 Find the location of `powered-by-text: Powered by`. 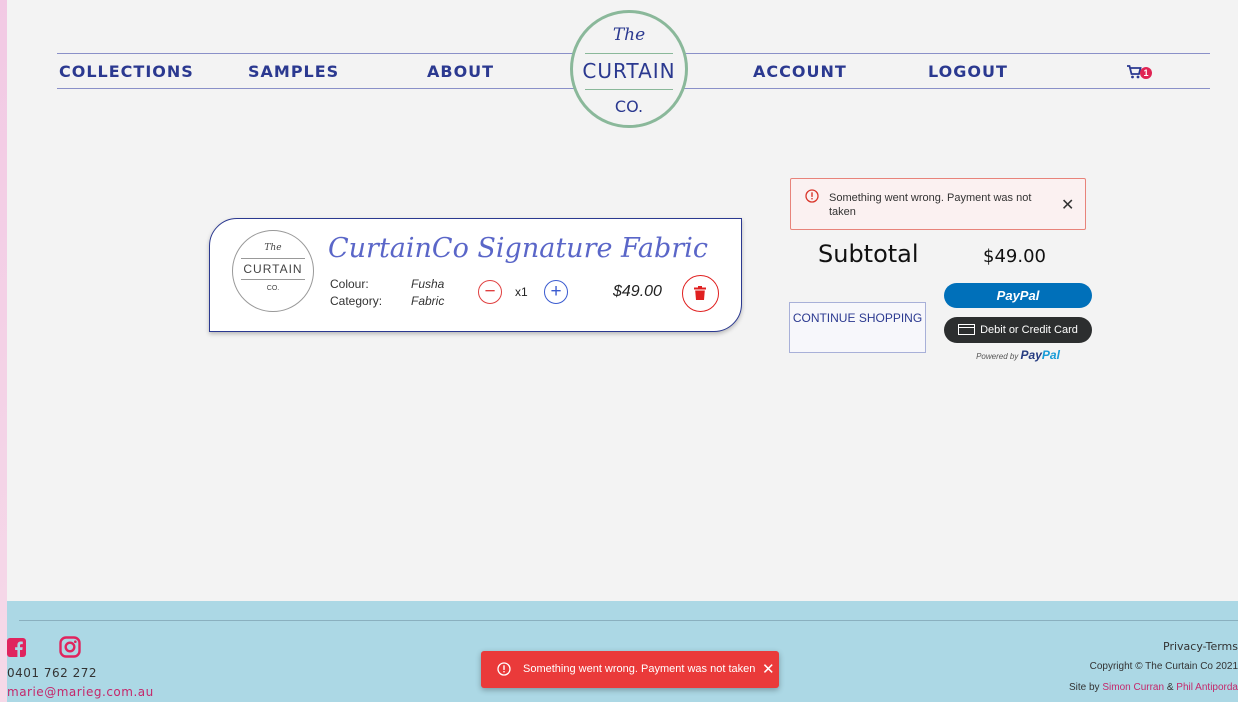

powered-by-text: Powered by is located at coordinates (997, 356).